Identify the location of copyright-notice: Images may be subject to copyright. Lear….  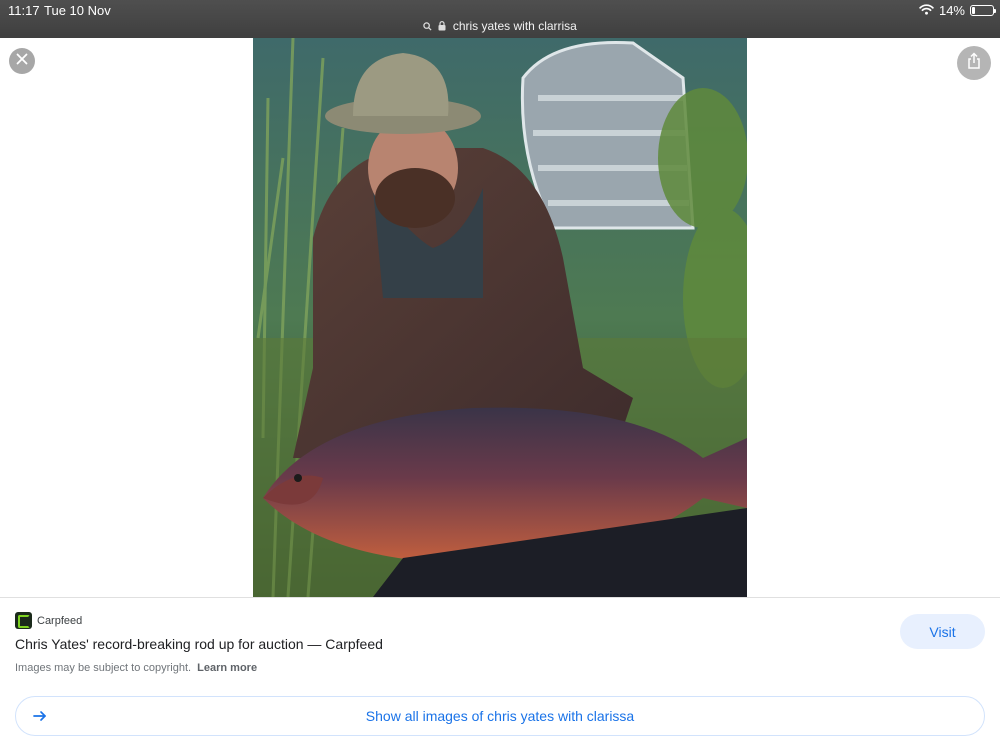
(136, 668).